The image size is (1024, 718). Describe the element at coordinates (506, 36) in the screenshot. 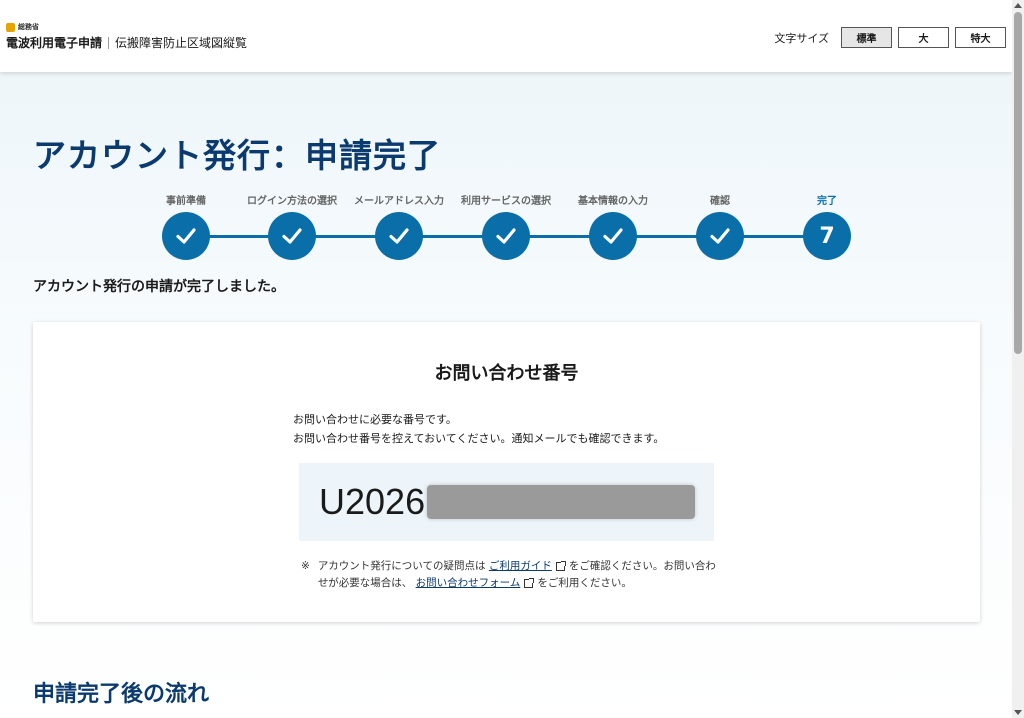

I see `site-header: 総務省 電波利用電子申請 伝搬障害防止区域図縦覧 文字サイズ 標準 大 特大` at that location.